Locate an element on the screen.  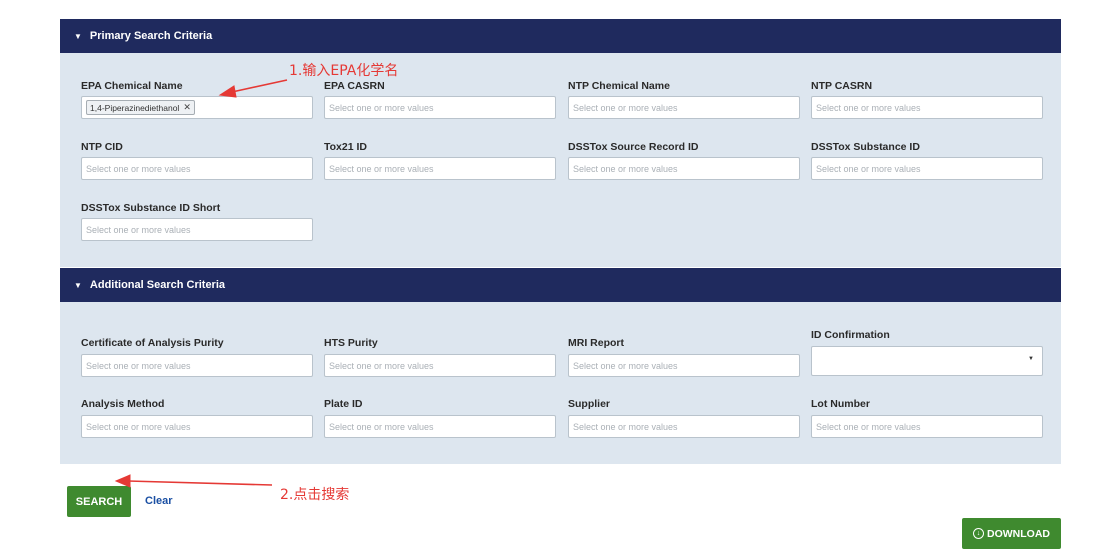
tag-label: 1,4-Piperazinediethanol is located at coordinates (135, 107).